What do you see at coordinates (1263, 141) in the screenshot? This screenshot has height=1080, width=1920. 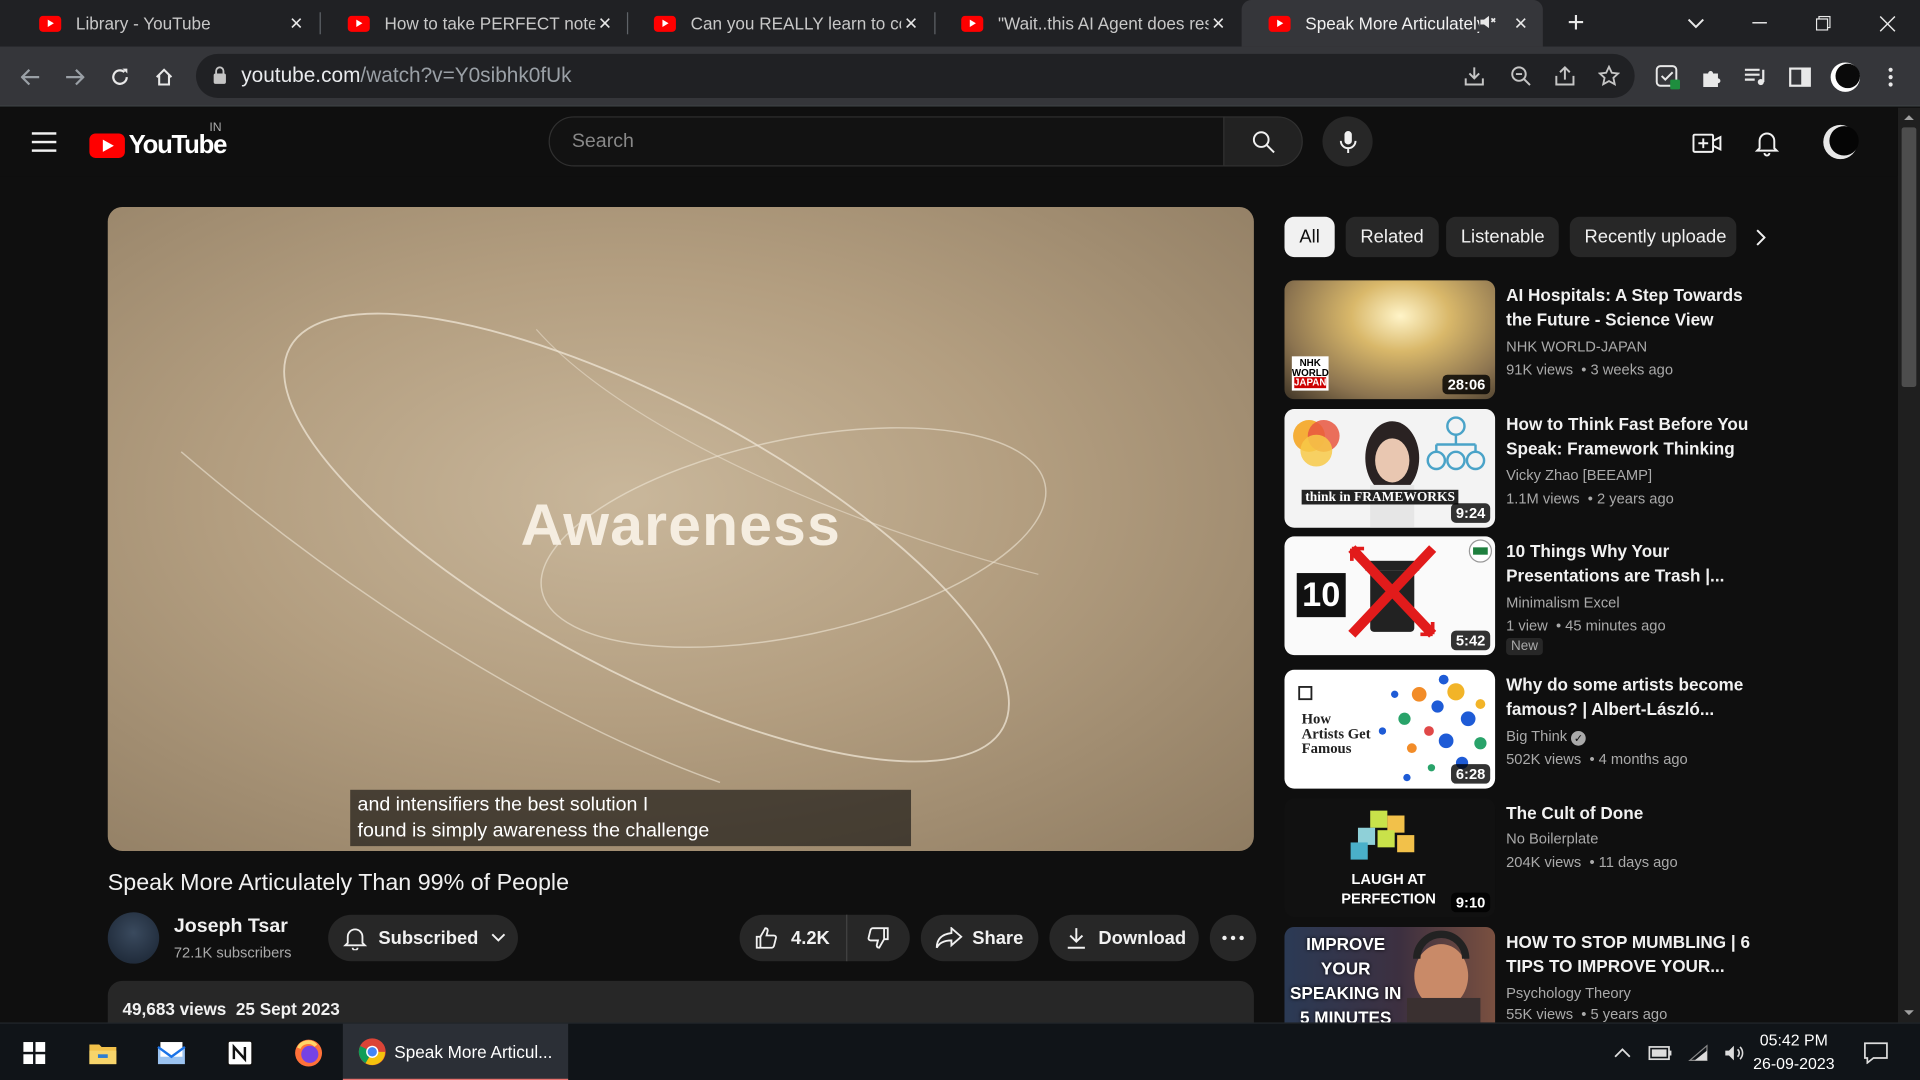 I see `search-button` at bounding box center [1263, 141].